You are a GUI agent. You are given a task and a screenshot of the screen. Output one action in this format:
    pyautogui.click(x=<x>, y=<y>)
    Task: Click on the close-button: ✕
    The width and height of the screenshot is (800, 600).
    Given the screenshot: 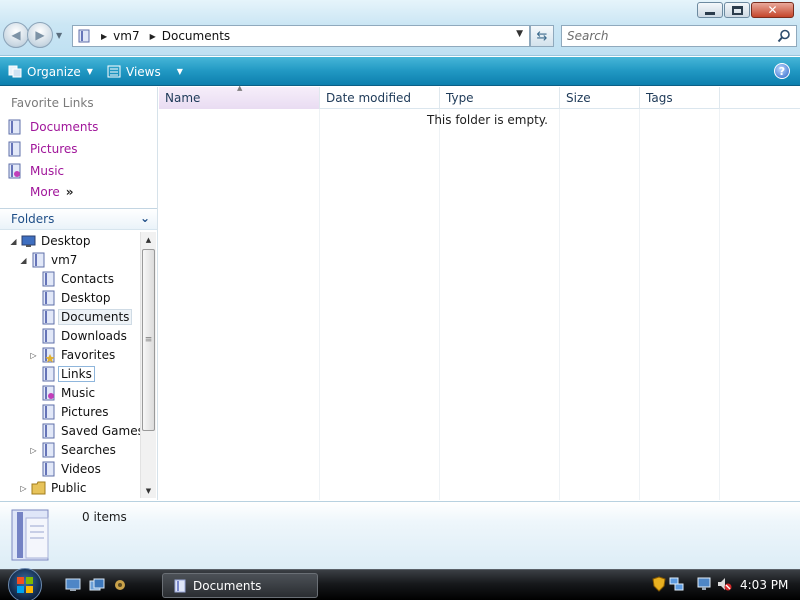 What is the action you would take?
    pyautogui.click(x=772, y=10)
    